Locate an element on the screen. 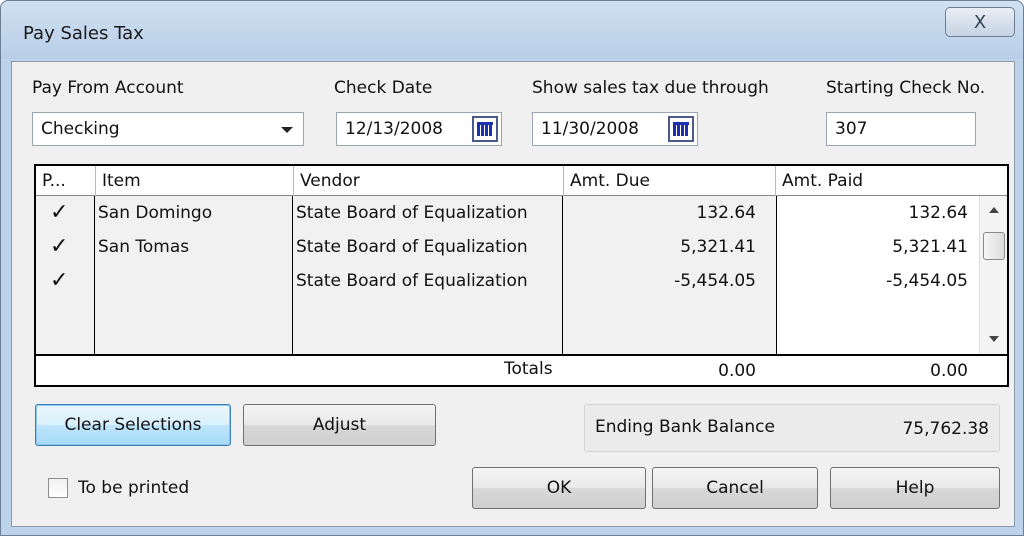  starting-check-value: 307 is located at coordinates (851, 129).